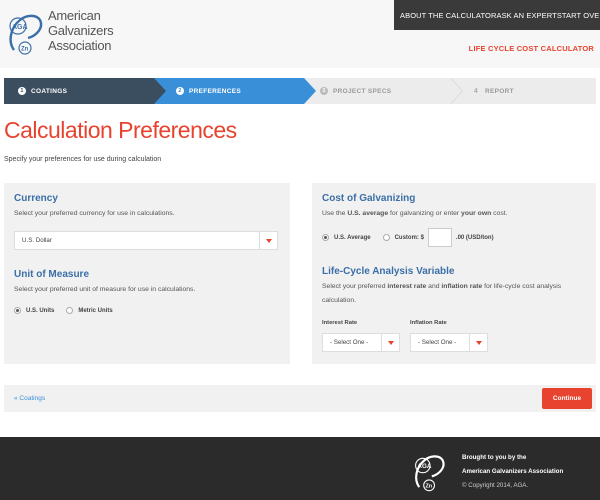  I want to click on cost-radio-group: U.S. Average Custom: $ .00 (USD/ton), so click(408, 237).